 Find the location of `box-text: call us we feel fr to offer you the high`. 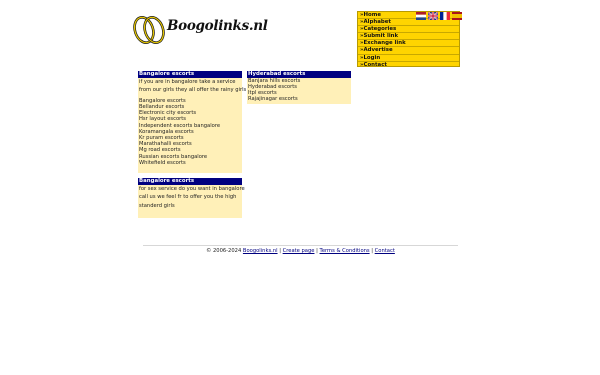

box-text: call us we feel fr to offer you the high is located at coordinates (188, 197).